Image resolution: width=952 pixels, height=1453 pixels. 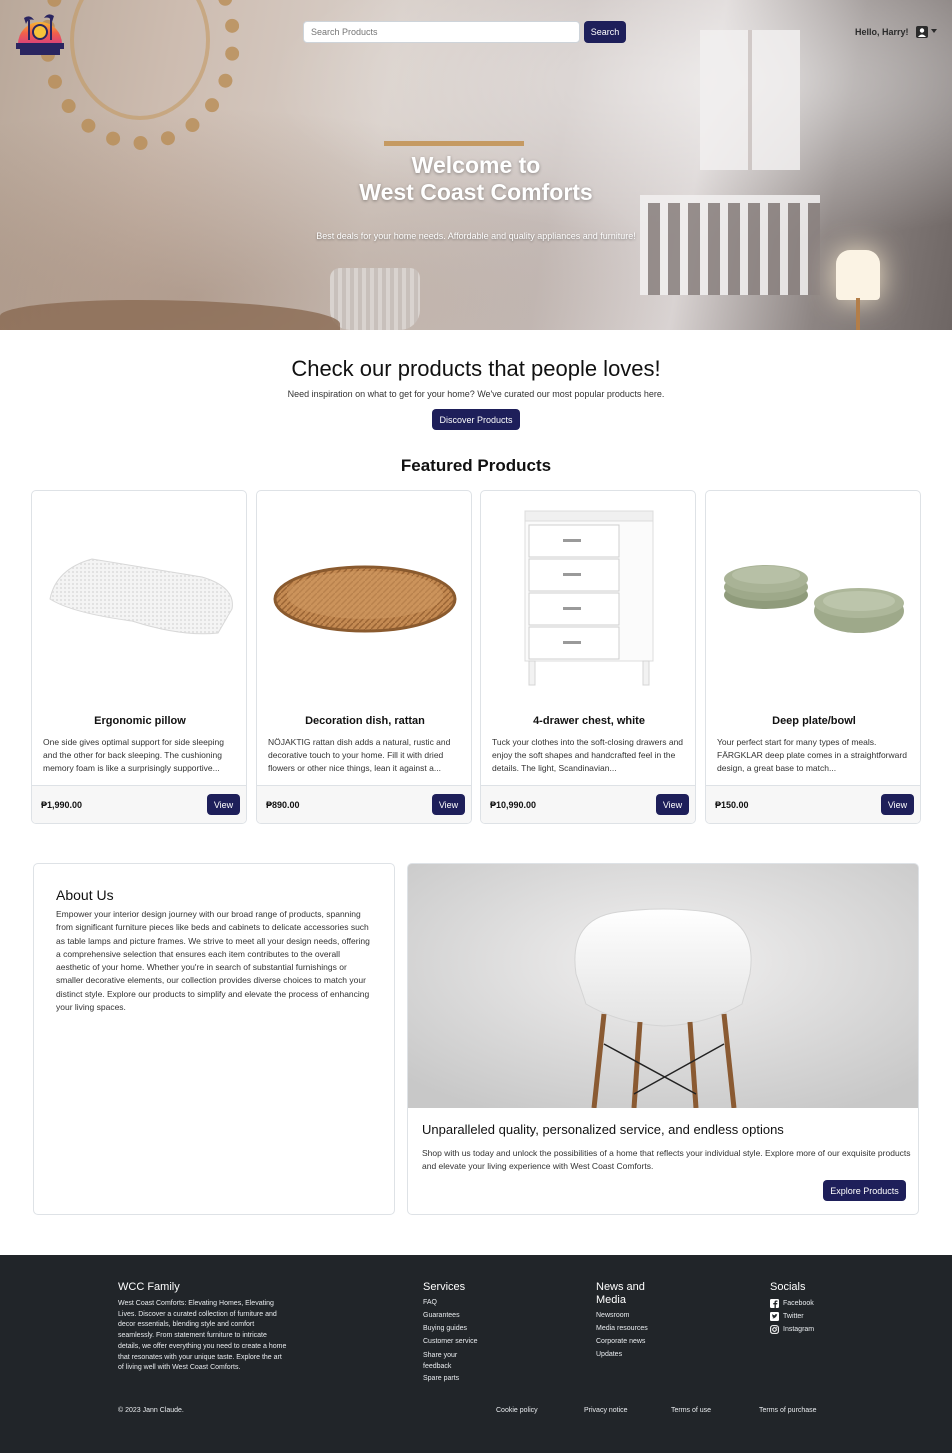 I want to click on hero-title-line1: Welcome to, so click(x=476, y=165).